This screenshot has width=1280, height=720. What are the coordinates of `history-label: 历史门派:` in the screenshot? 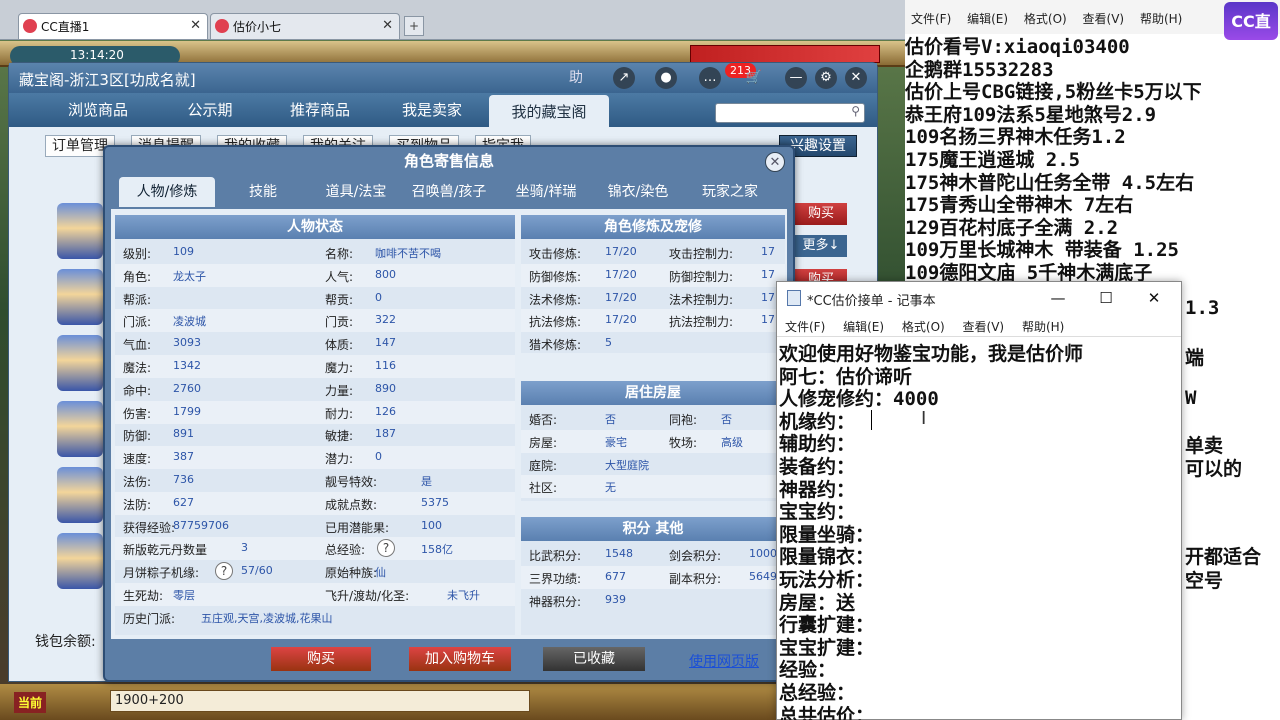 It's located at (149, 618).